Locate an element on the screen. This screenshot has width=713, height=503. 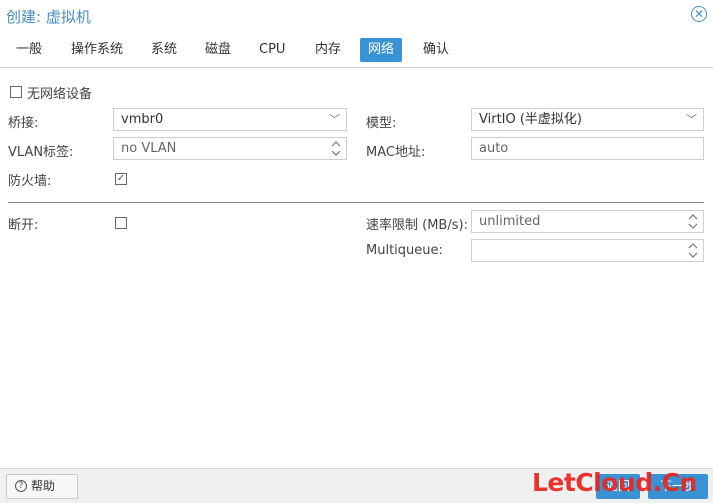
vlan-label: VLAN标签: is located at coordinates (41, 152).